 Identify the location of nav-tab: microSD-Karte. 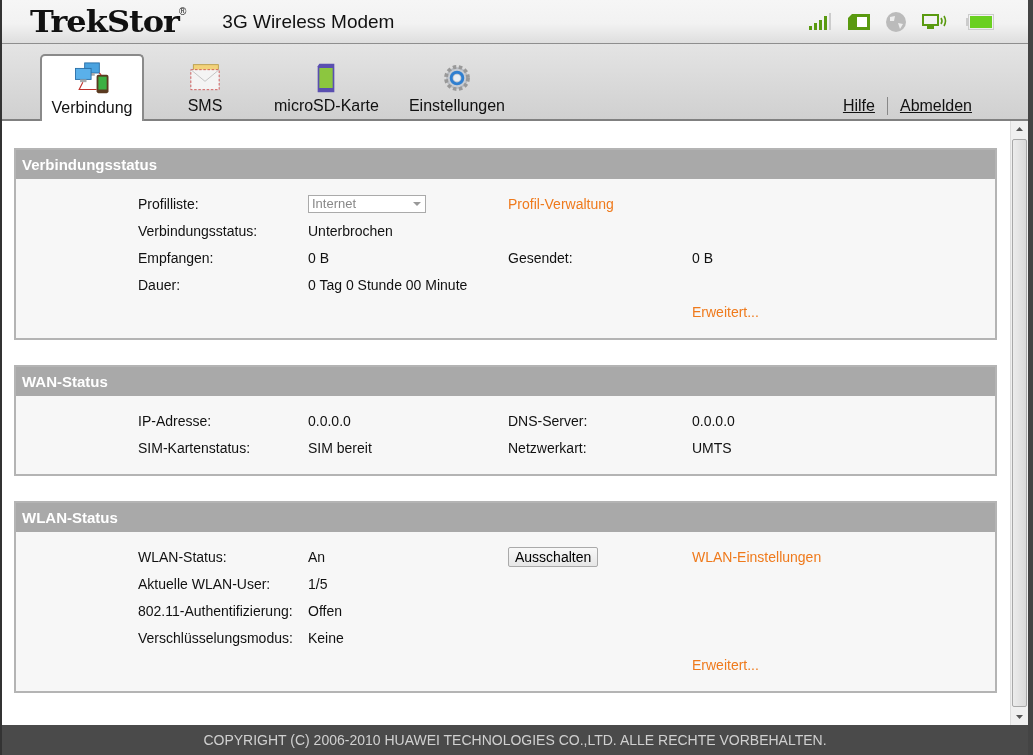
(326, 87).